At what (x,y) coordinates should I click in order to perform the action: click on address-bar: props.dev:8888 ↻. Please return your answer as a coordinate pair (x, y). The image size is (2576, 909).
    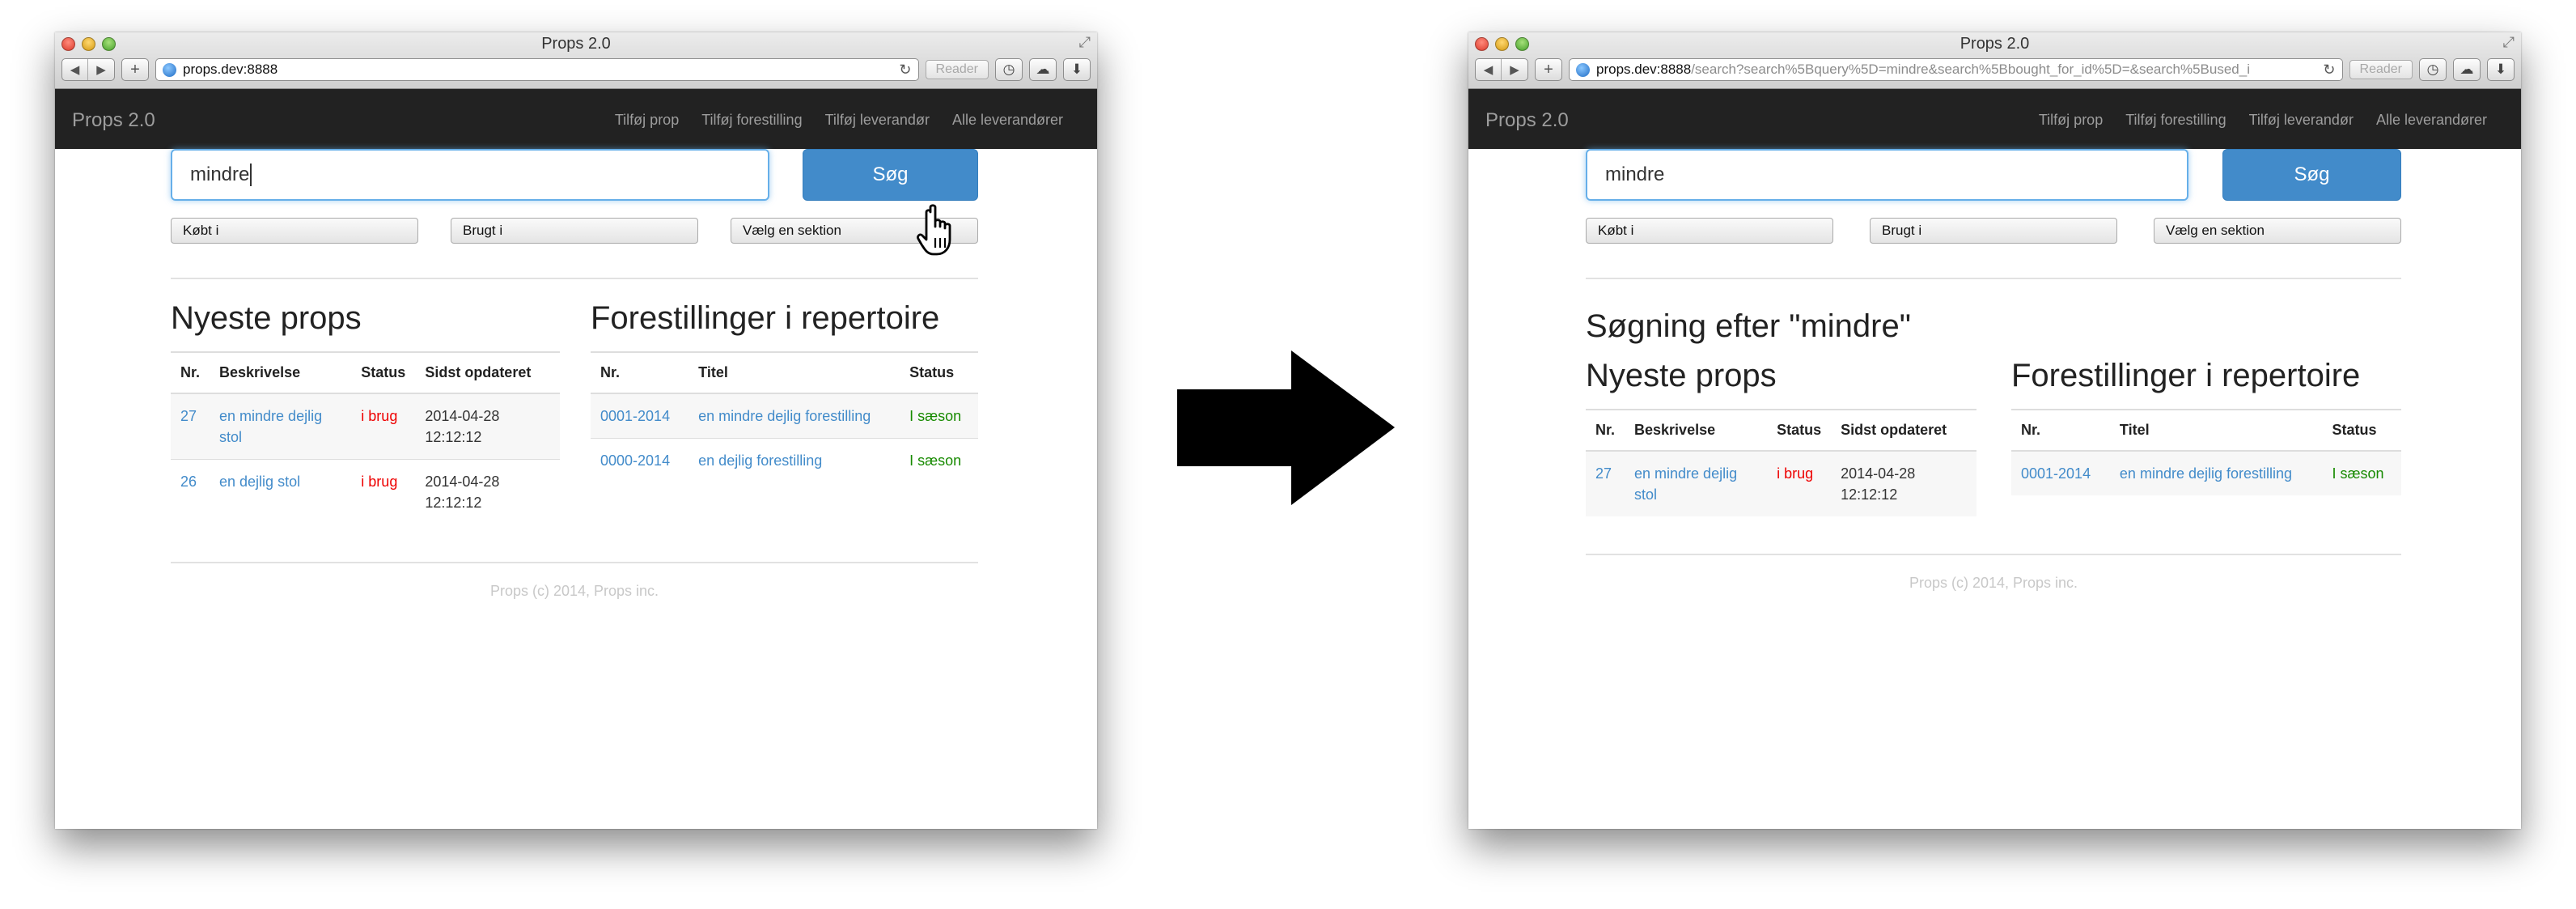
    Looking at the image, I should click on (537, 70).